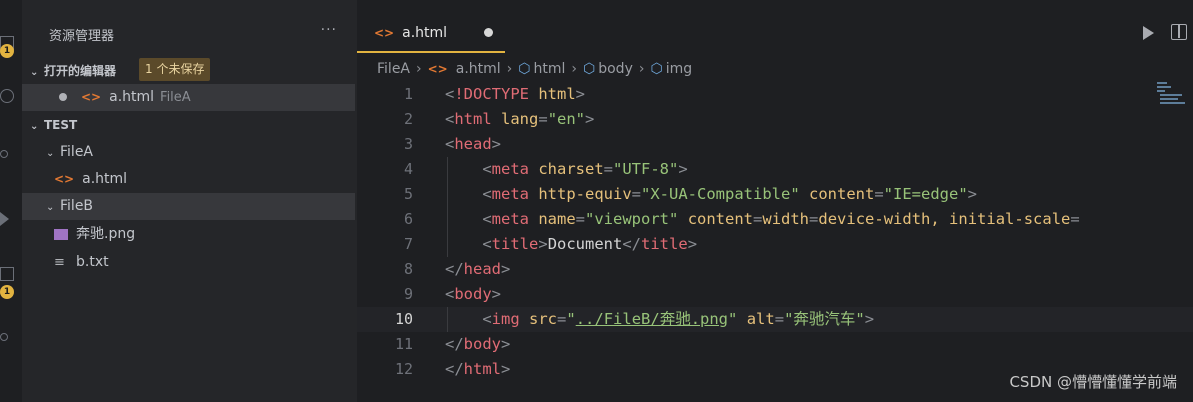 The width and height of the screenshot is (1193, 402). What do you see at coordinates (1170, 95) in the screenshot?
I see `minimap` at bounding box center [1170, 95].